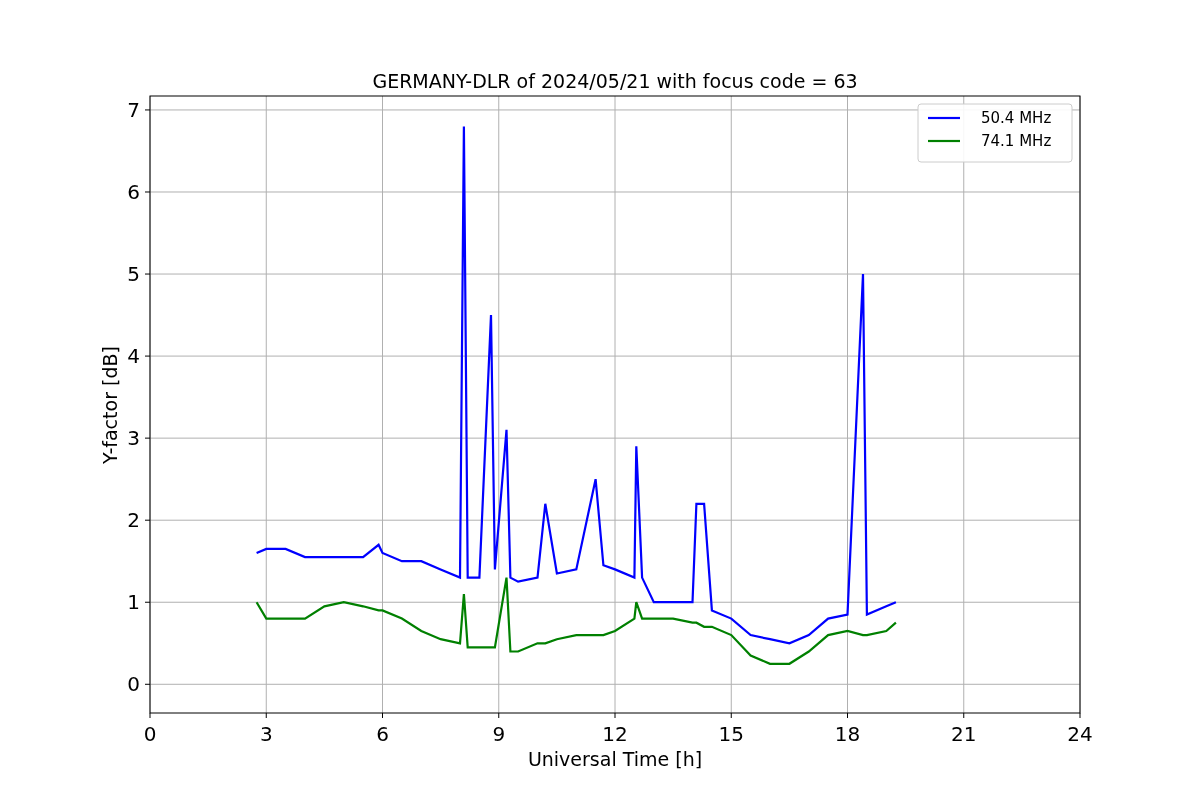  What do you see at coordinates (133, 274) in the screenshot?
I see `tick-label: 5` at bounding box center [133, 274].